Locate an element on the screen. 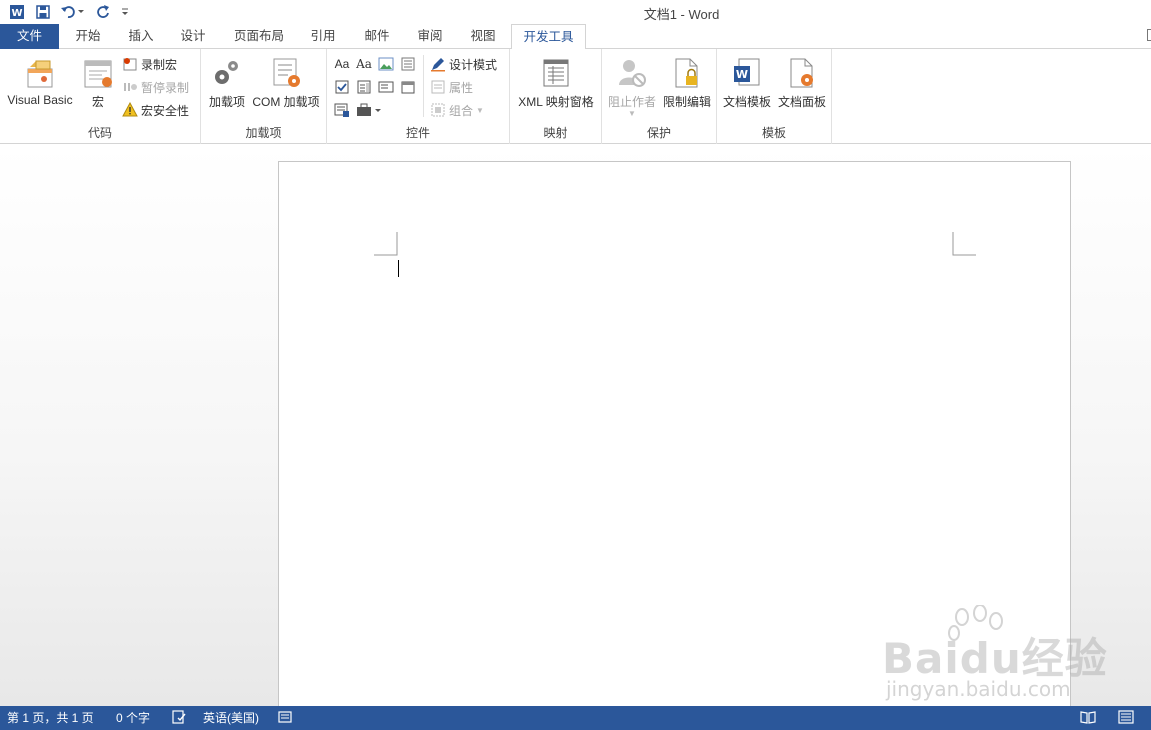 This screenshot has height=730, width=1151. tab-review: 审阅 is located at coordinates (430, 36).